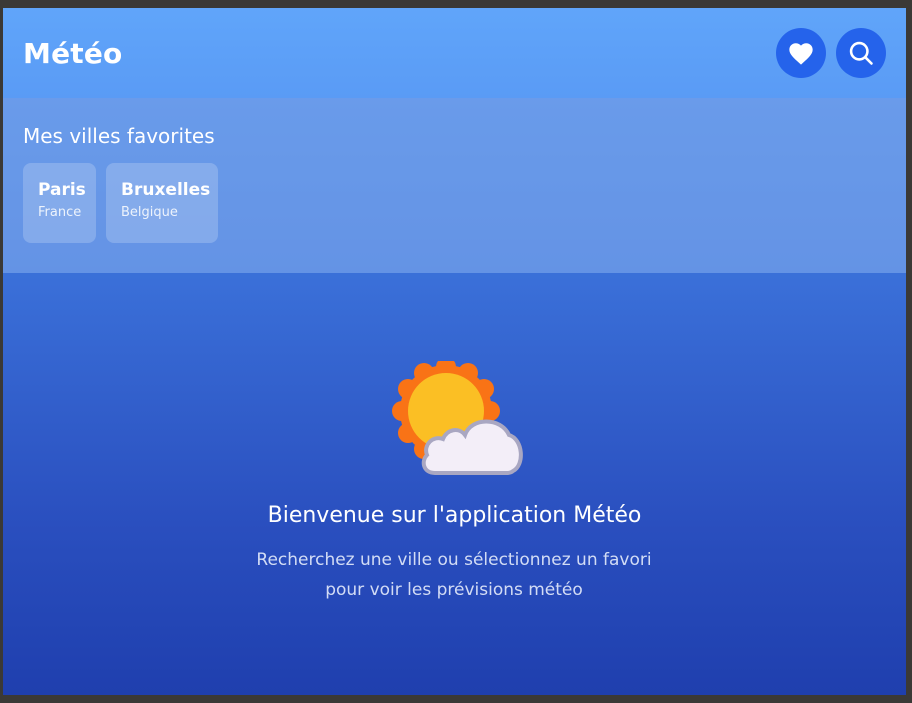 The image size is (912, 703). What do you see at coordinates (454, 53) in the screenshot?
I see `app-header: Météo` at bounding box center [454, 53].